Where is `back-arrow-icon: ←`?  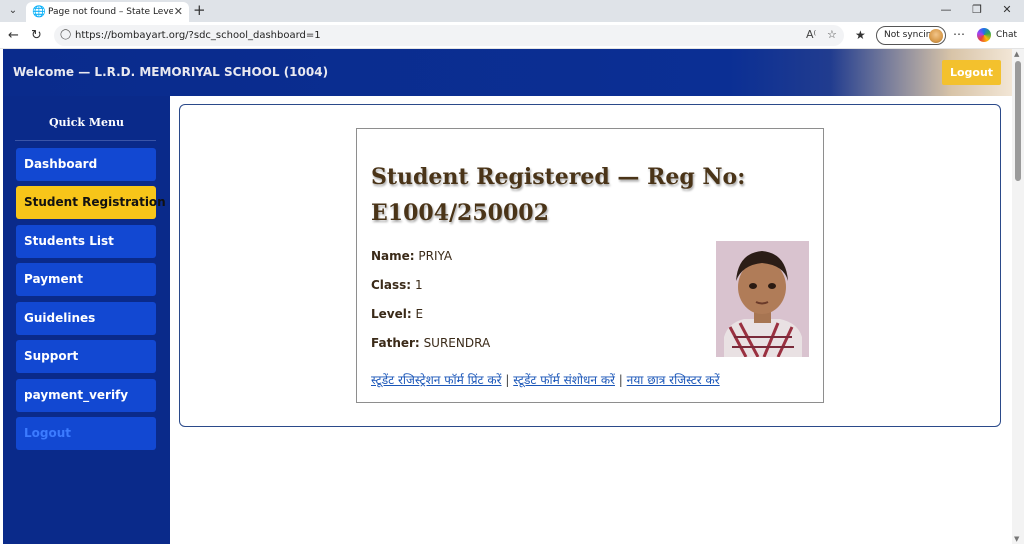 back-arrow-icon: ← is located at coordinates (13, 35).